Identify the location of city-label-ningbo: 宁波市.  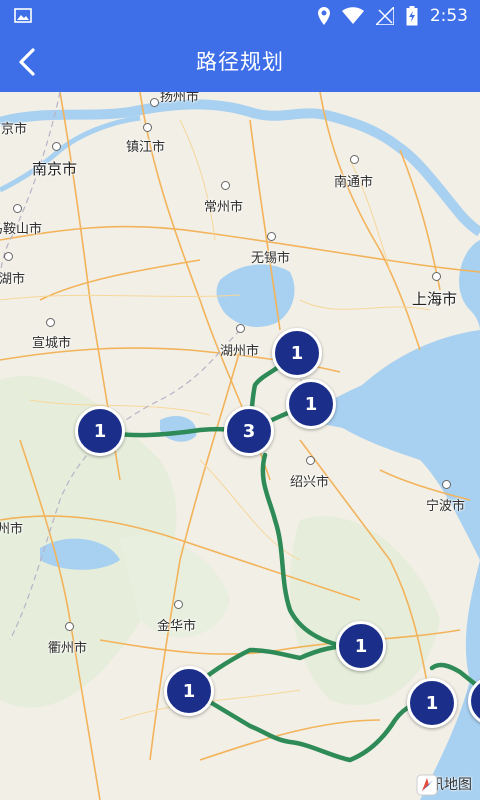
(446, 506).